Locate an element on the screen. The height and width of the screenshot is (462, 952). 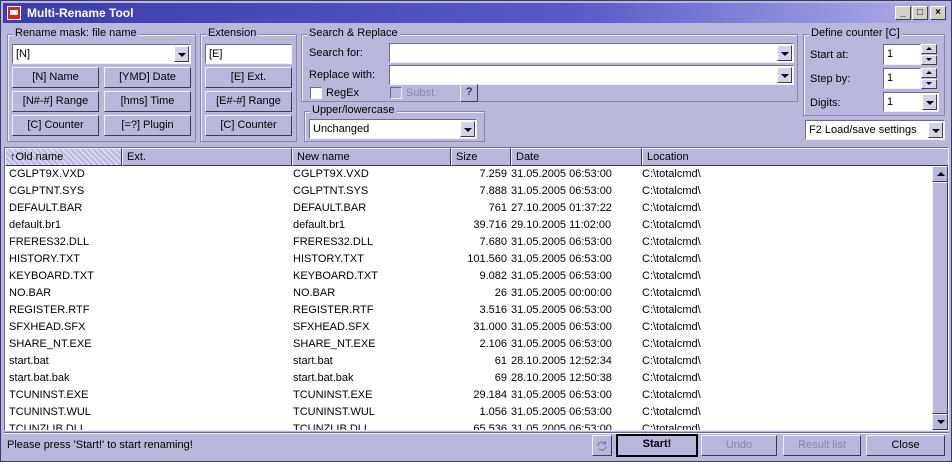
vertical-scrollbar is located at coordinates (940, 298).